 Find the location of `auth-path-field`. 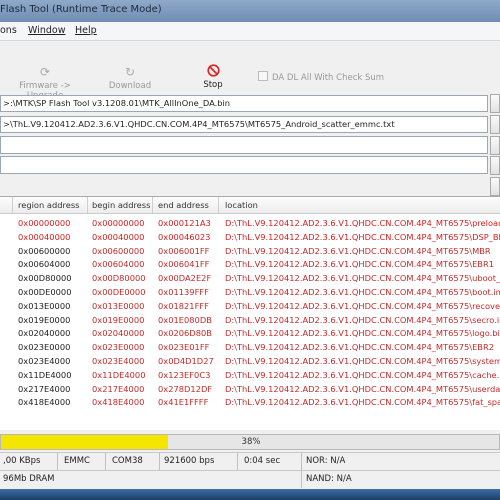

auth-path-field is located at coordinates (244, 145).